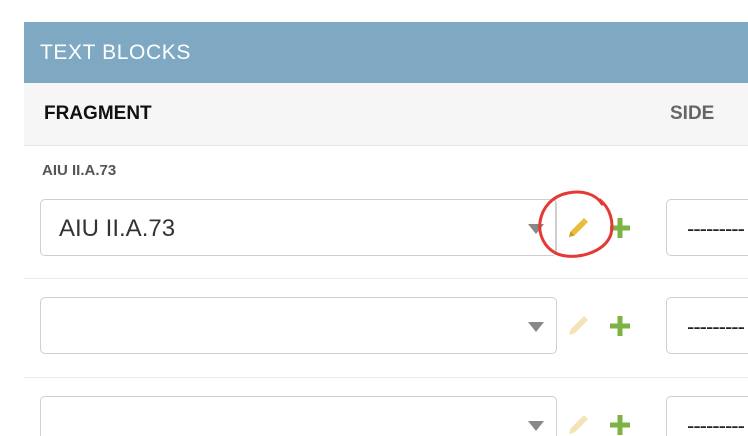  Describe the element at coordinates (115, 52) in the screenshot. I see `section-title: TEXT BLOCKS` at that location.